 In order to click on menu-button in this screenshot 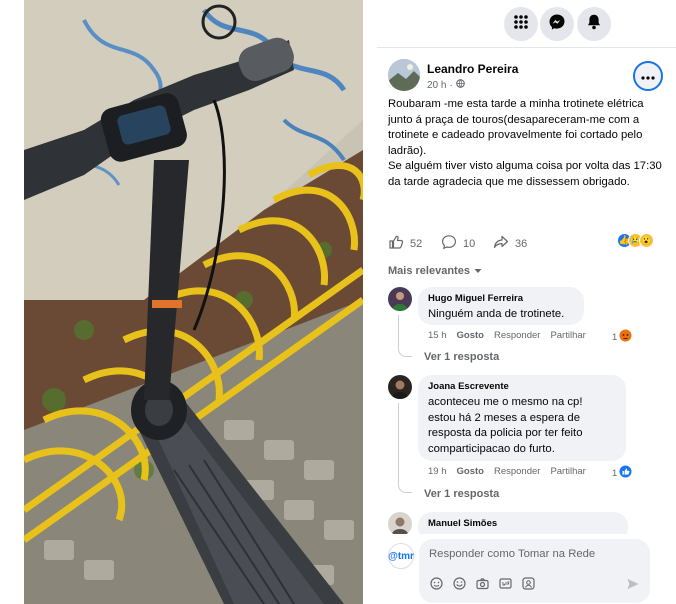, I will do `click(521, 24)`.